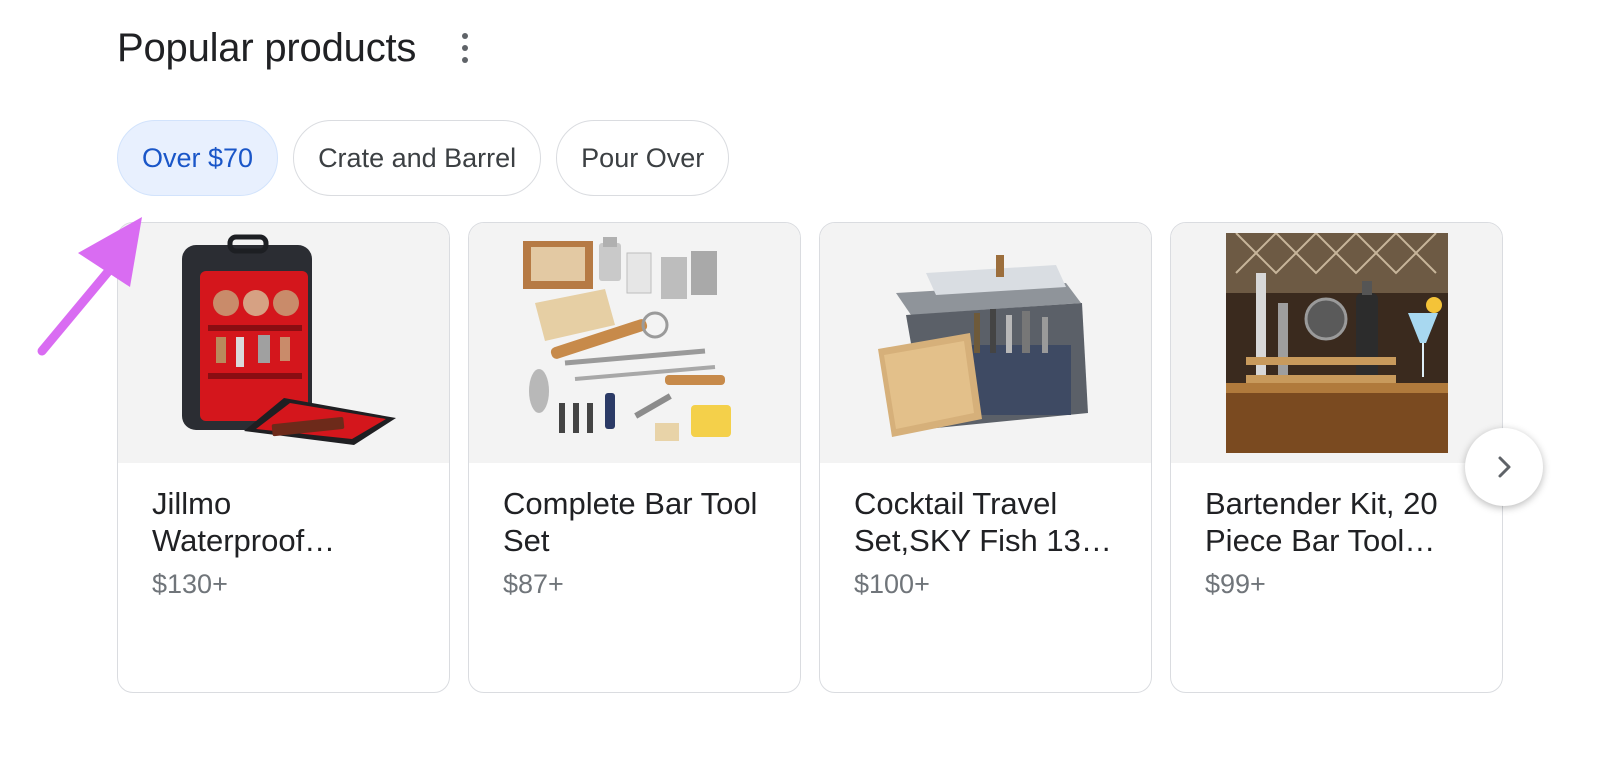 The width and height of the screenshot is (1600, 771). What do you see at coordinates (985, 343) in the screenshot?
I see `cocktail-travel-bag-image` at bounding box center [985, 343].